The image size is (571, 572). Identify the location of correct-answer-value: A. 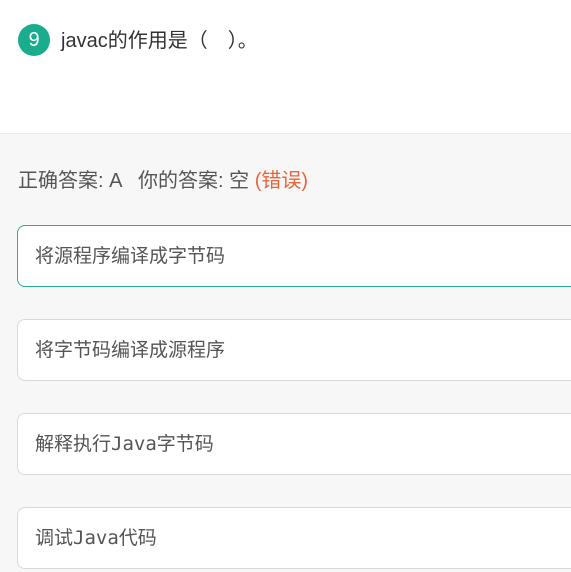
(115, 181).